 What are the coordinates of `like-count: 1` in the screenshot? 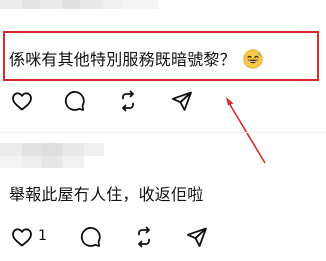 It's located at (42, 236).